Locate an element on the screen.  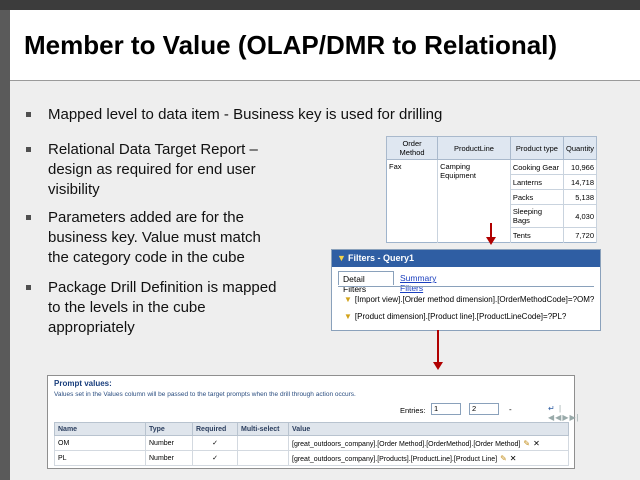
entries-label: Entries: is located at coordinates (413, 410).